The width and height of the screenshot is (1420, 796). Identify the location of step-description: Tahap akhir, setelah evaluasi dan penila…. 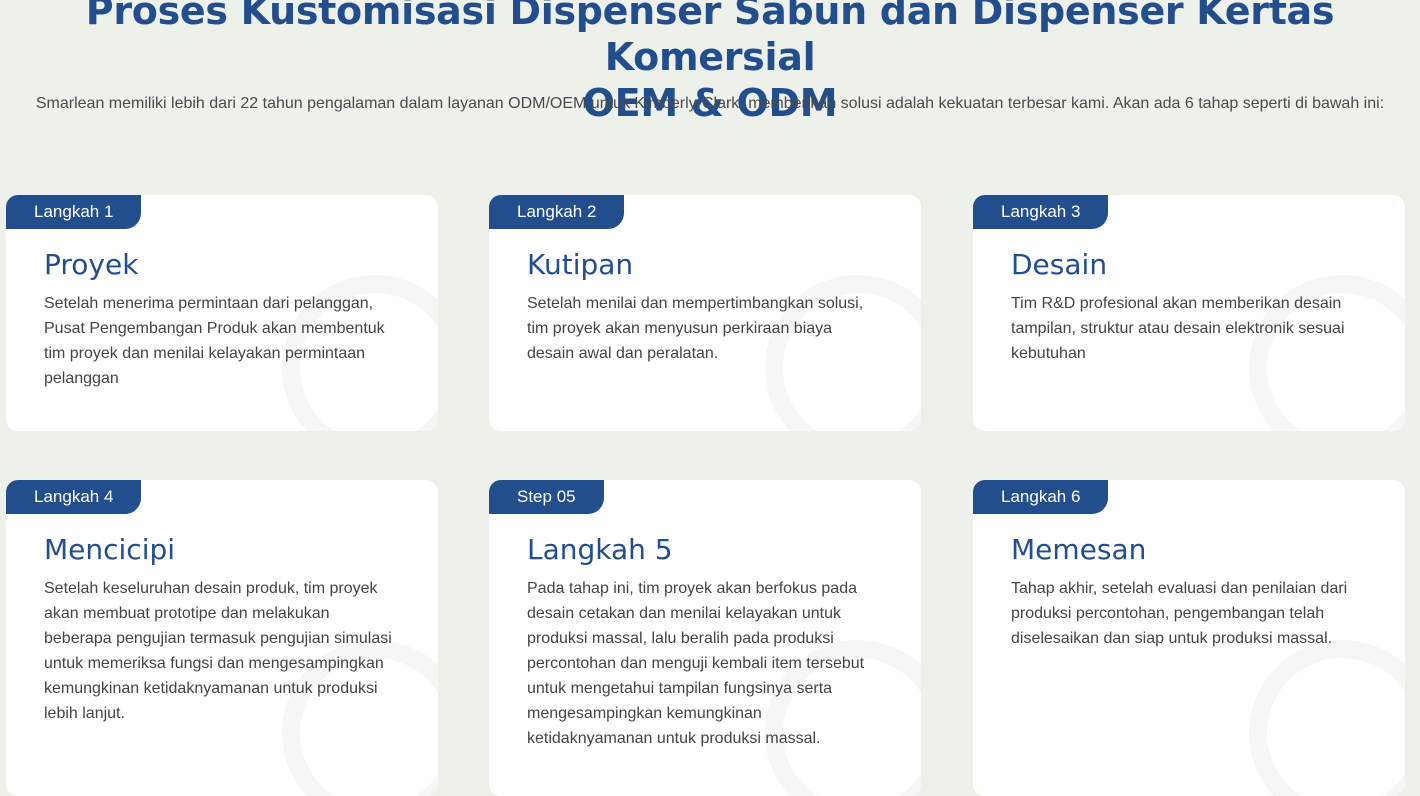
(1179, 613).